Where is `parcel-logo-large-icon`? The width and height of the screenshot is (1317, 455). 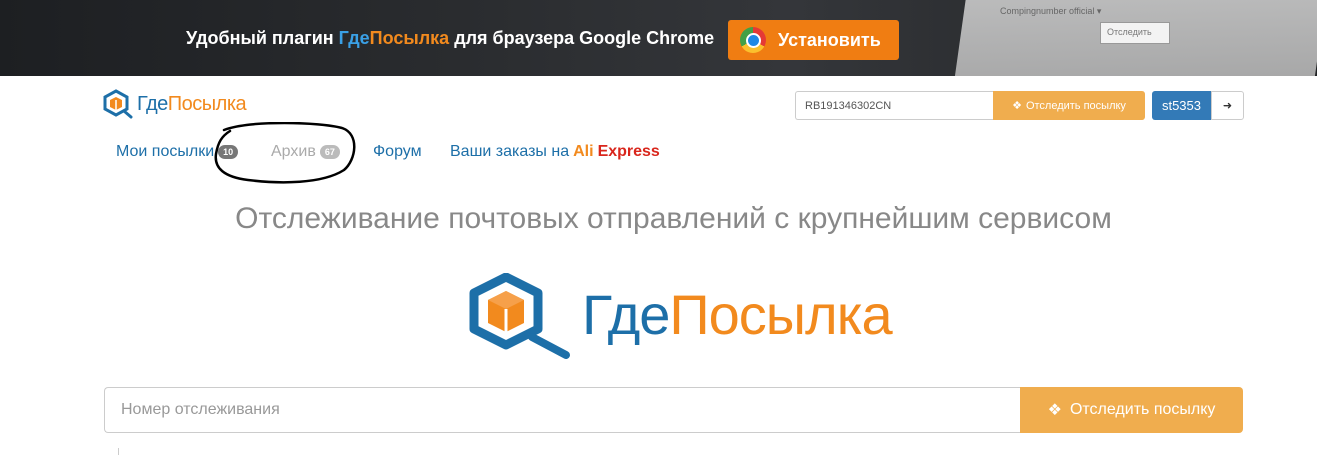
parcel-logo-large-icon is located at coordinates (519, 316).